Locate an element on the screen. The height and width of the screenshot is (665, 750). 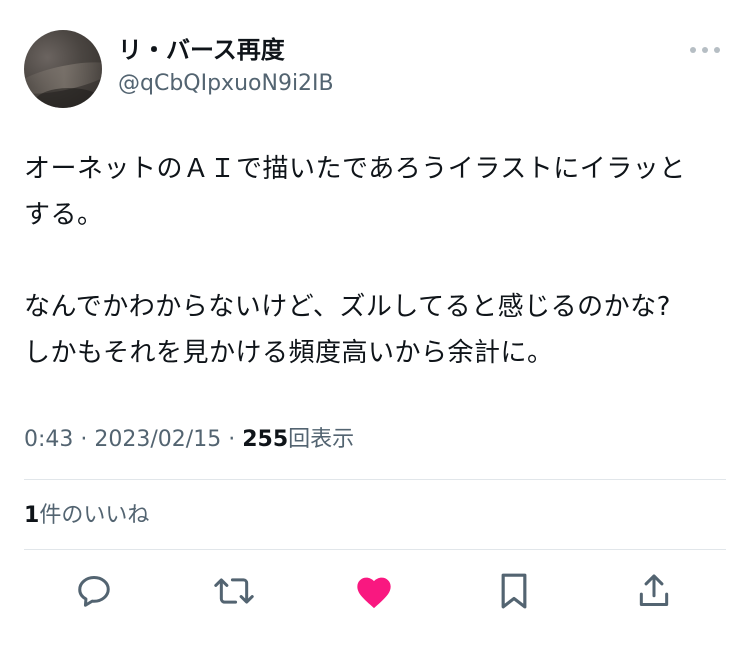
likes-label: 件のいいね is located at coordinates (94, 515).